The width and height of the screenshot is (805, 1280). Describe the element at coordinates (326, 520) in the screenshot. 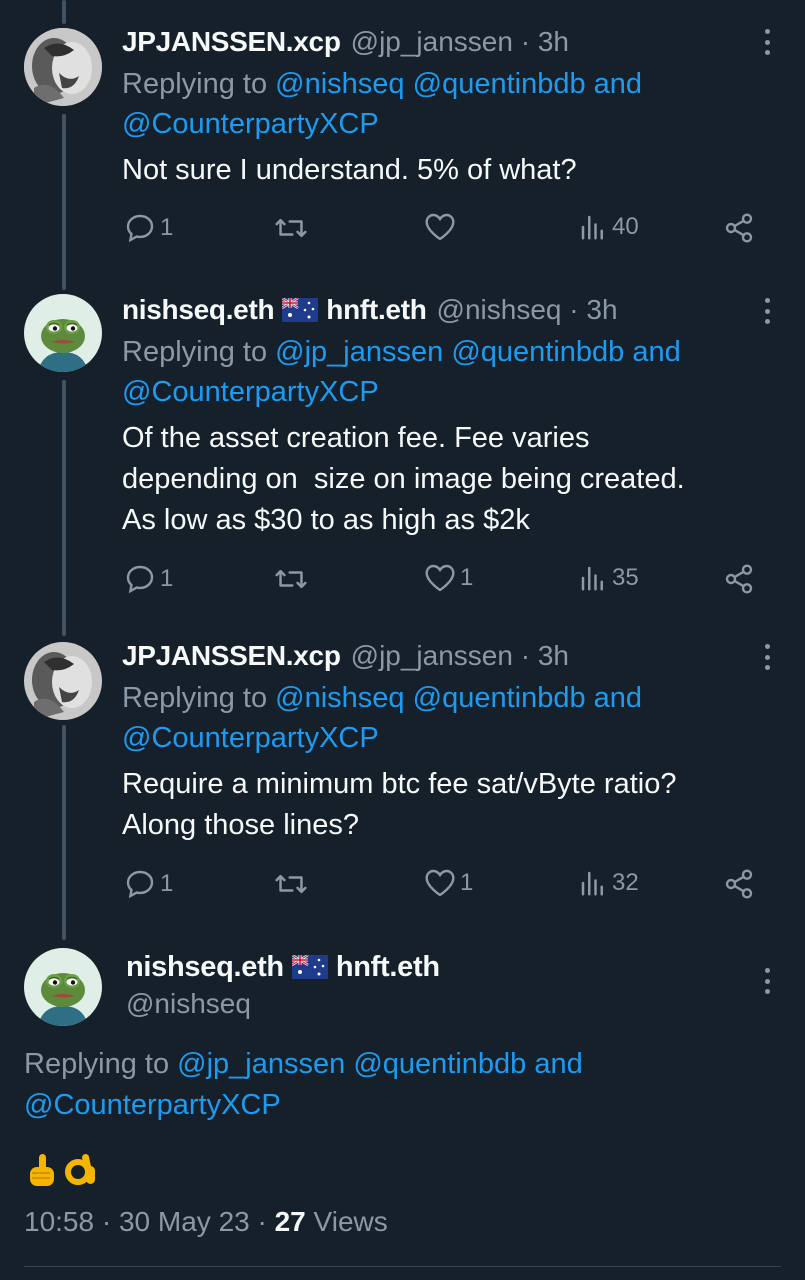

I see `tweet-text-line: As low as $30 to as high as $2k` at that location.